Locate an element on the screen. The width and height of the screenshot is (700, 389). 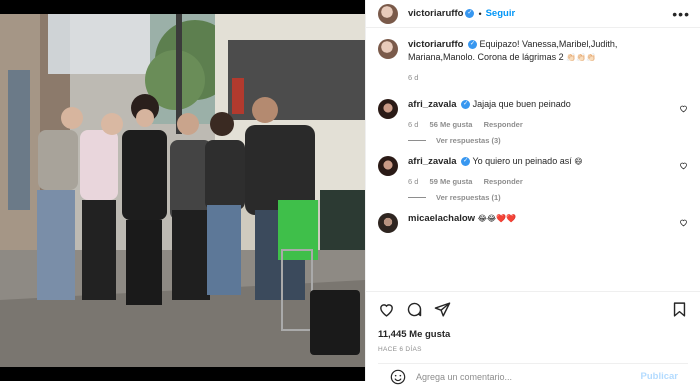
emoji-icon is located at coordinates (398, 377).